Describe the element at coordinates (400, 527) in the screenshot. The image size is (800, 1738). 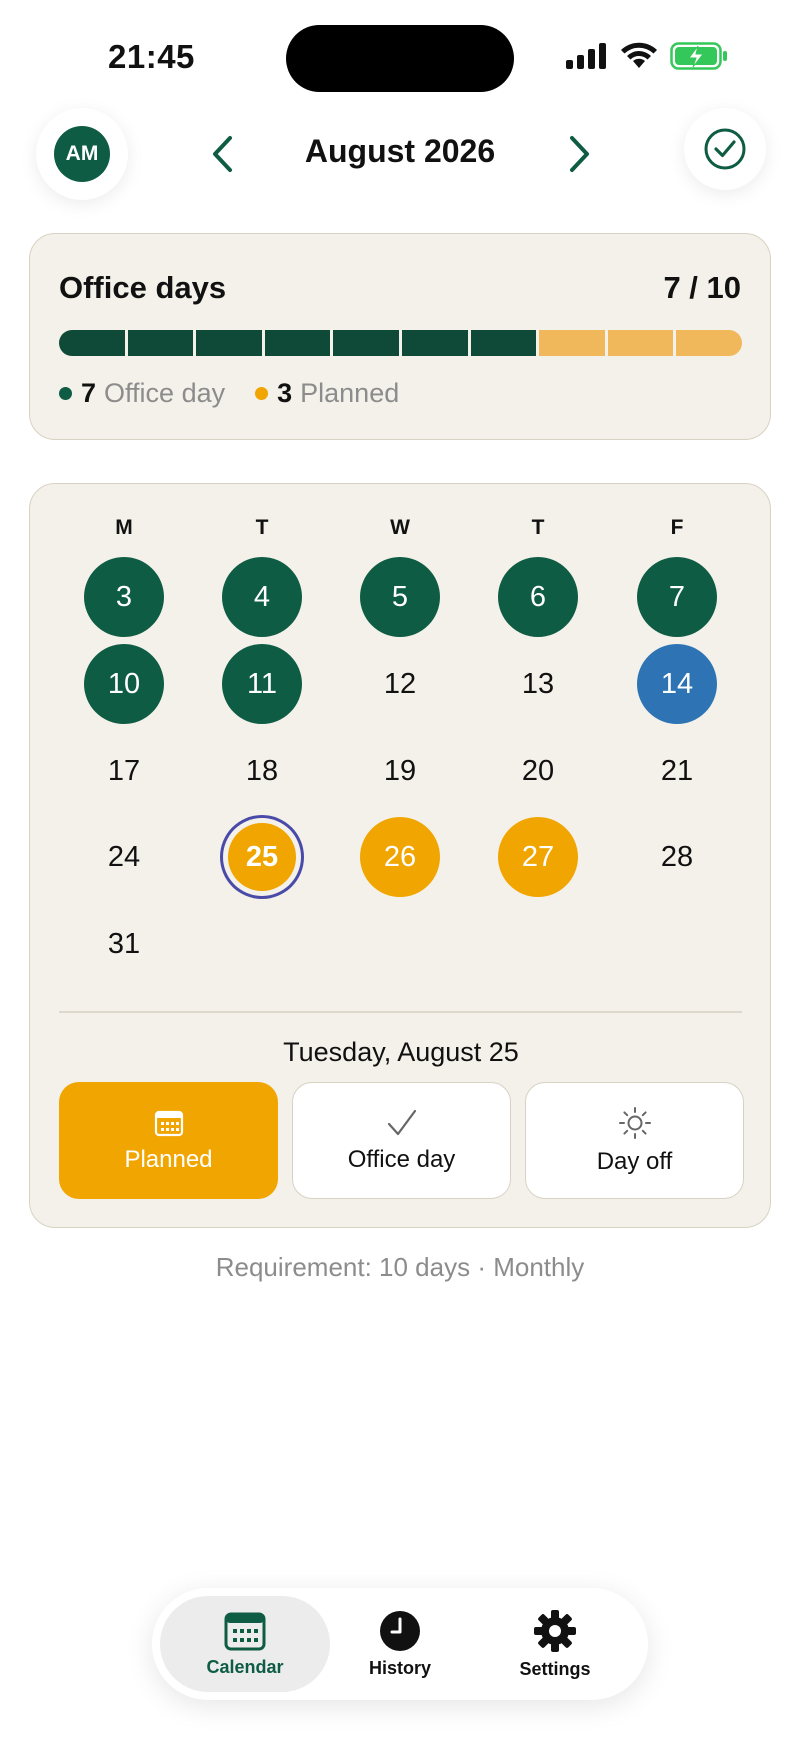
I see `weekday-wednesday: W` at that location.